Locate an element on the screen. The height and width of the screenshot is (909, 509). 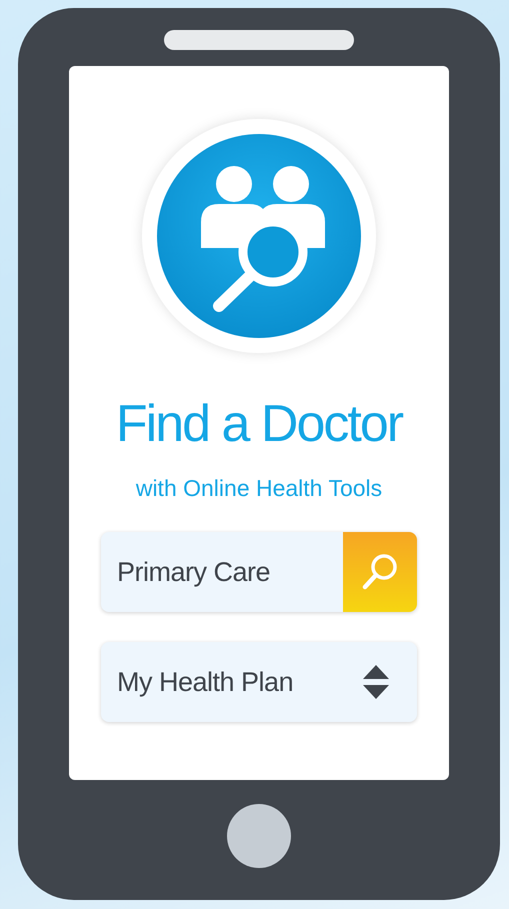
plan-dropdown: My Health Plan is located at coordinates (259, 682).